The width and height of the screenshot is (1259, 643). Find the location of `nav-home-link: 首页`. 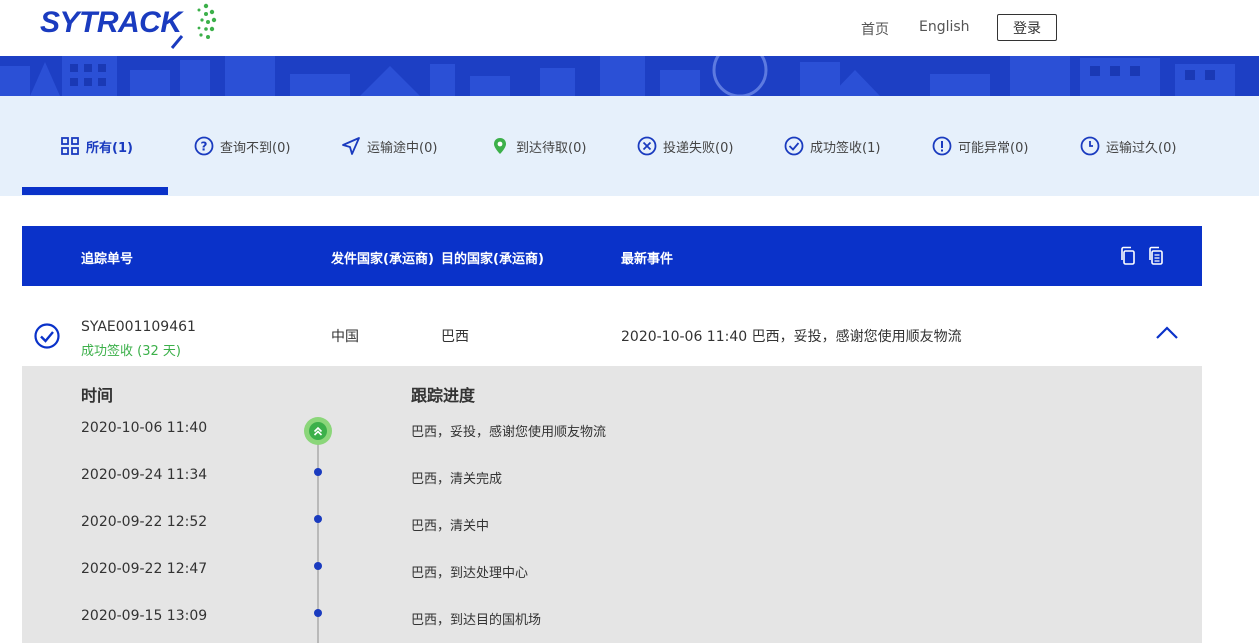

nav-home-link: 首页 is located at coordinates (875, 29).